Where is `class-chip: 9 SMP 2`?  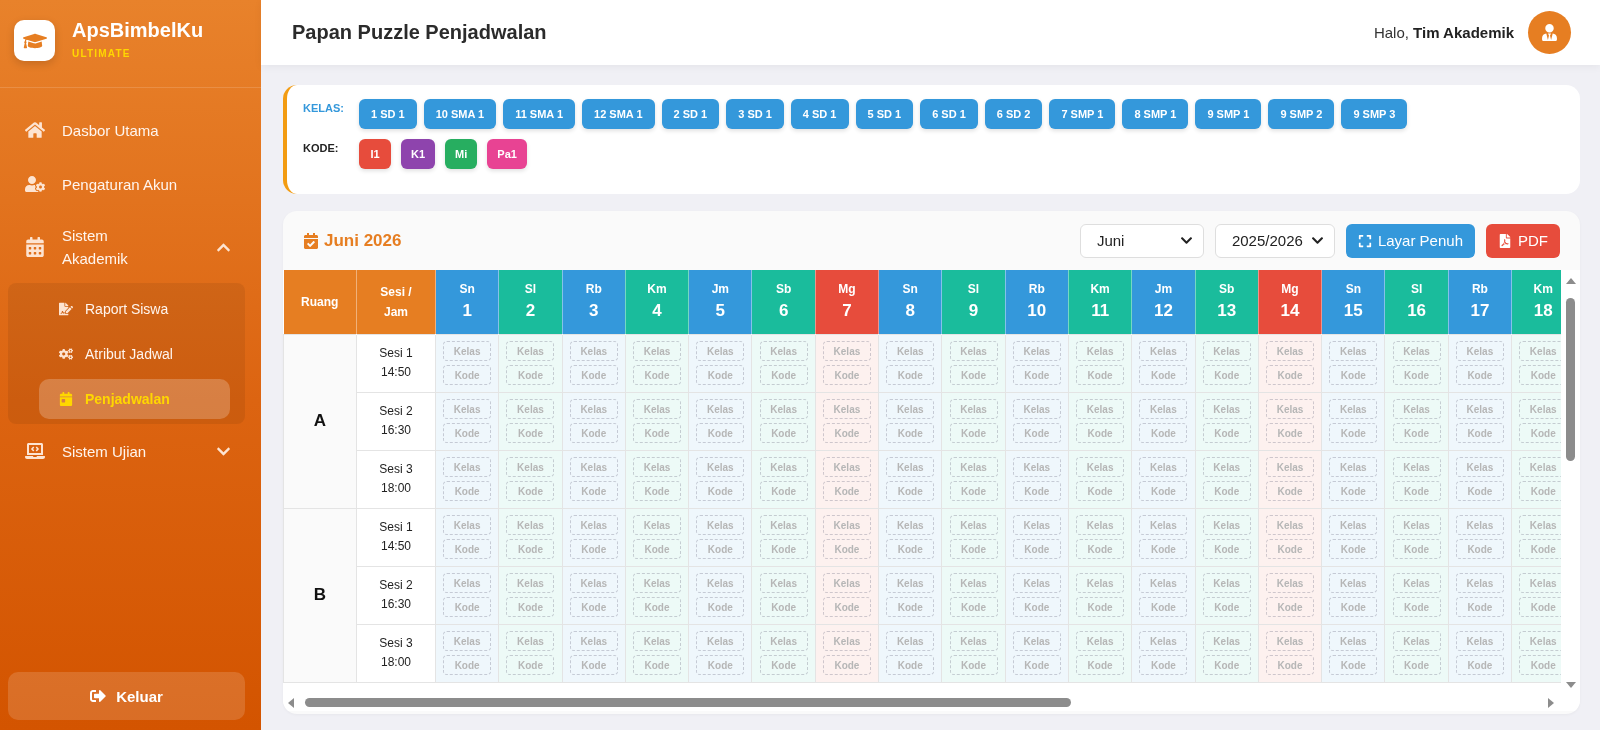
class-chip: 9 SMP 2 is located at coordinates (1301, 114).